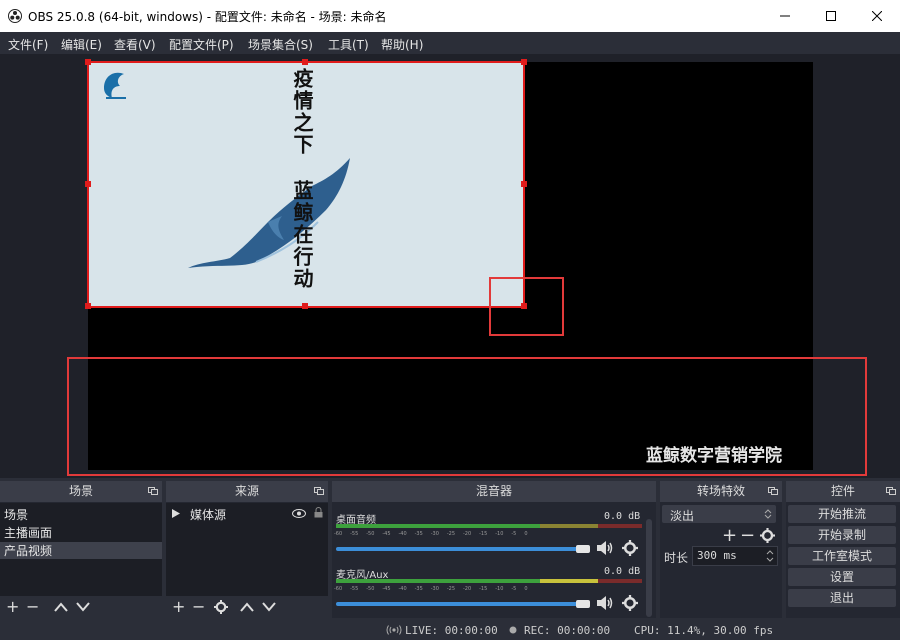  I want to click on controls-dock: 控件 开始推流 开始录制 工作室模式 设置 退出, so click(843, 549).